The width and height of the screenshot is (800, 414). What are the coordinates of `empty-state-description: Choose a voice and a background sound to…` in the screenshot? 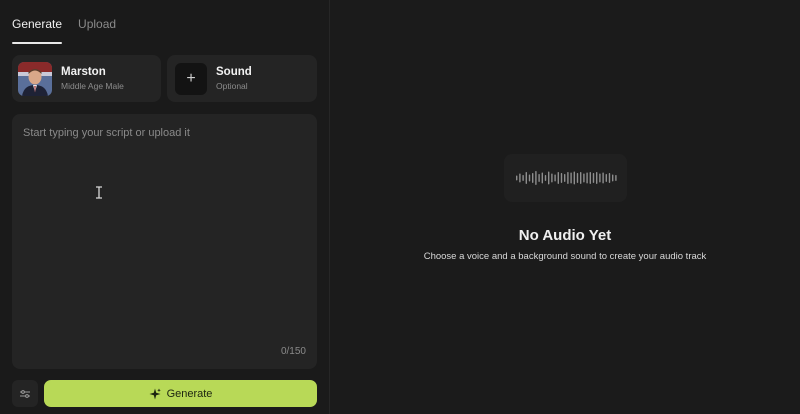 It's located at (565, 256).